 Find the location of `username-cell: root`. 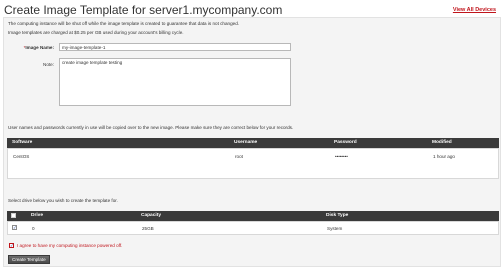

username-cell: root is located at coordinates (239, 156).